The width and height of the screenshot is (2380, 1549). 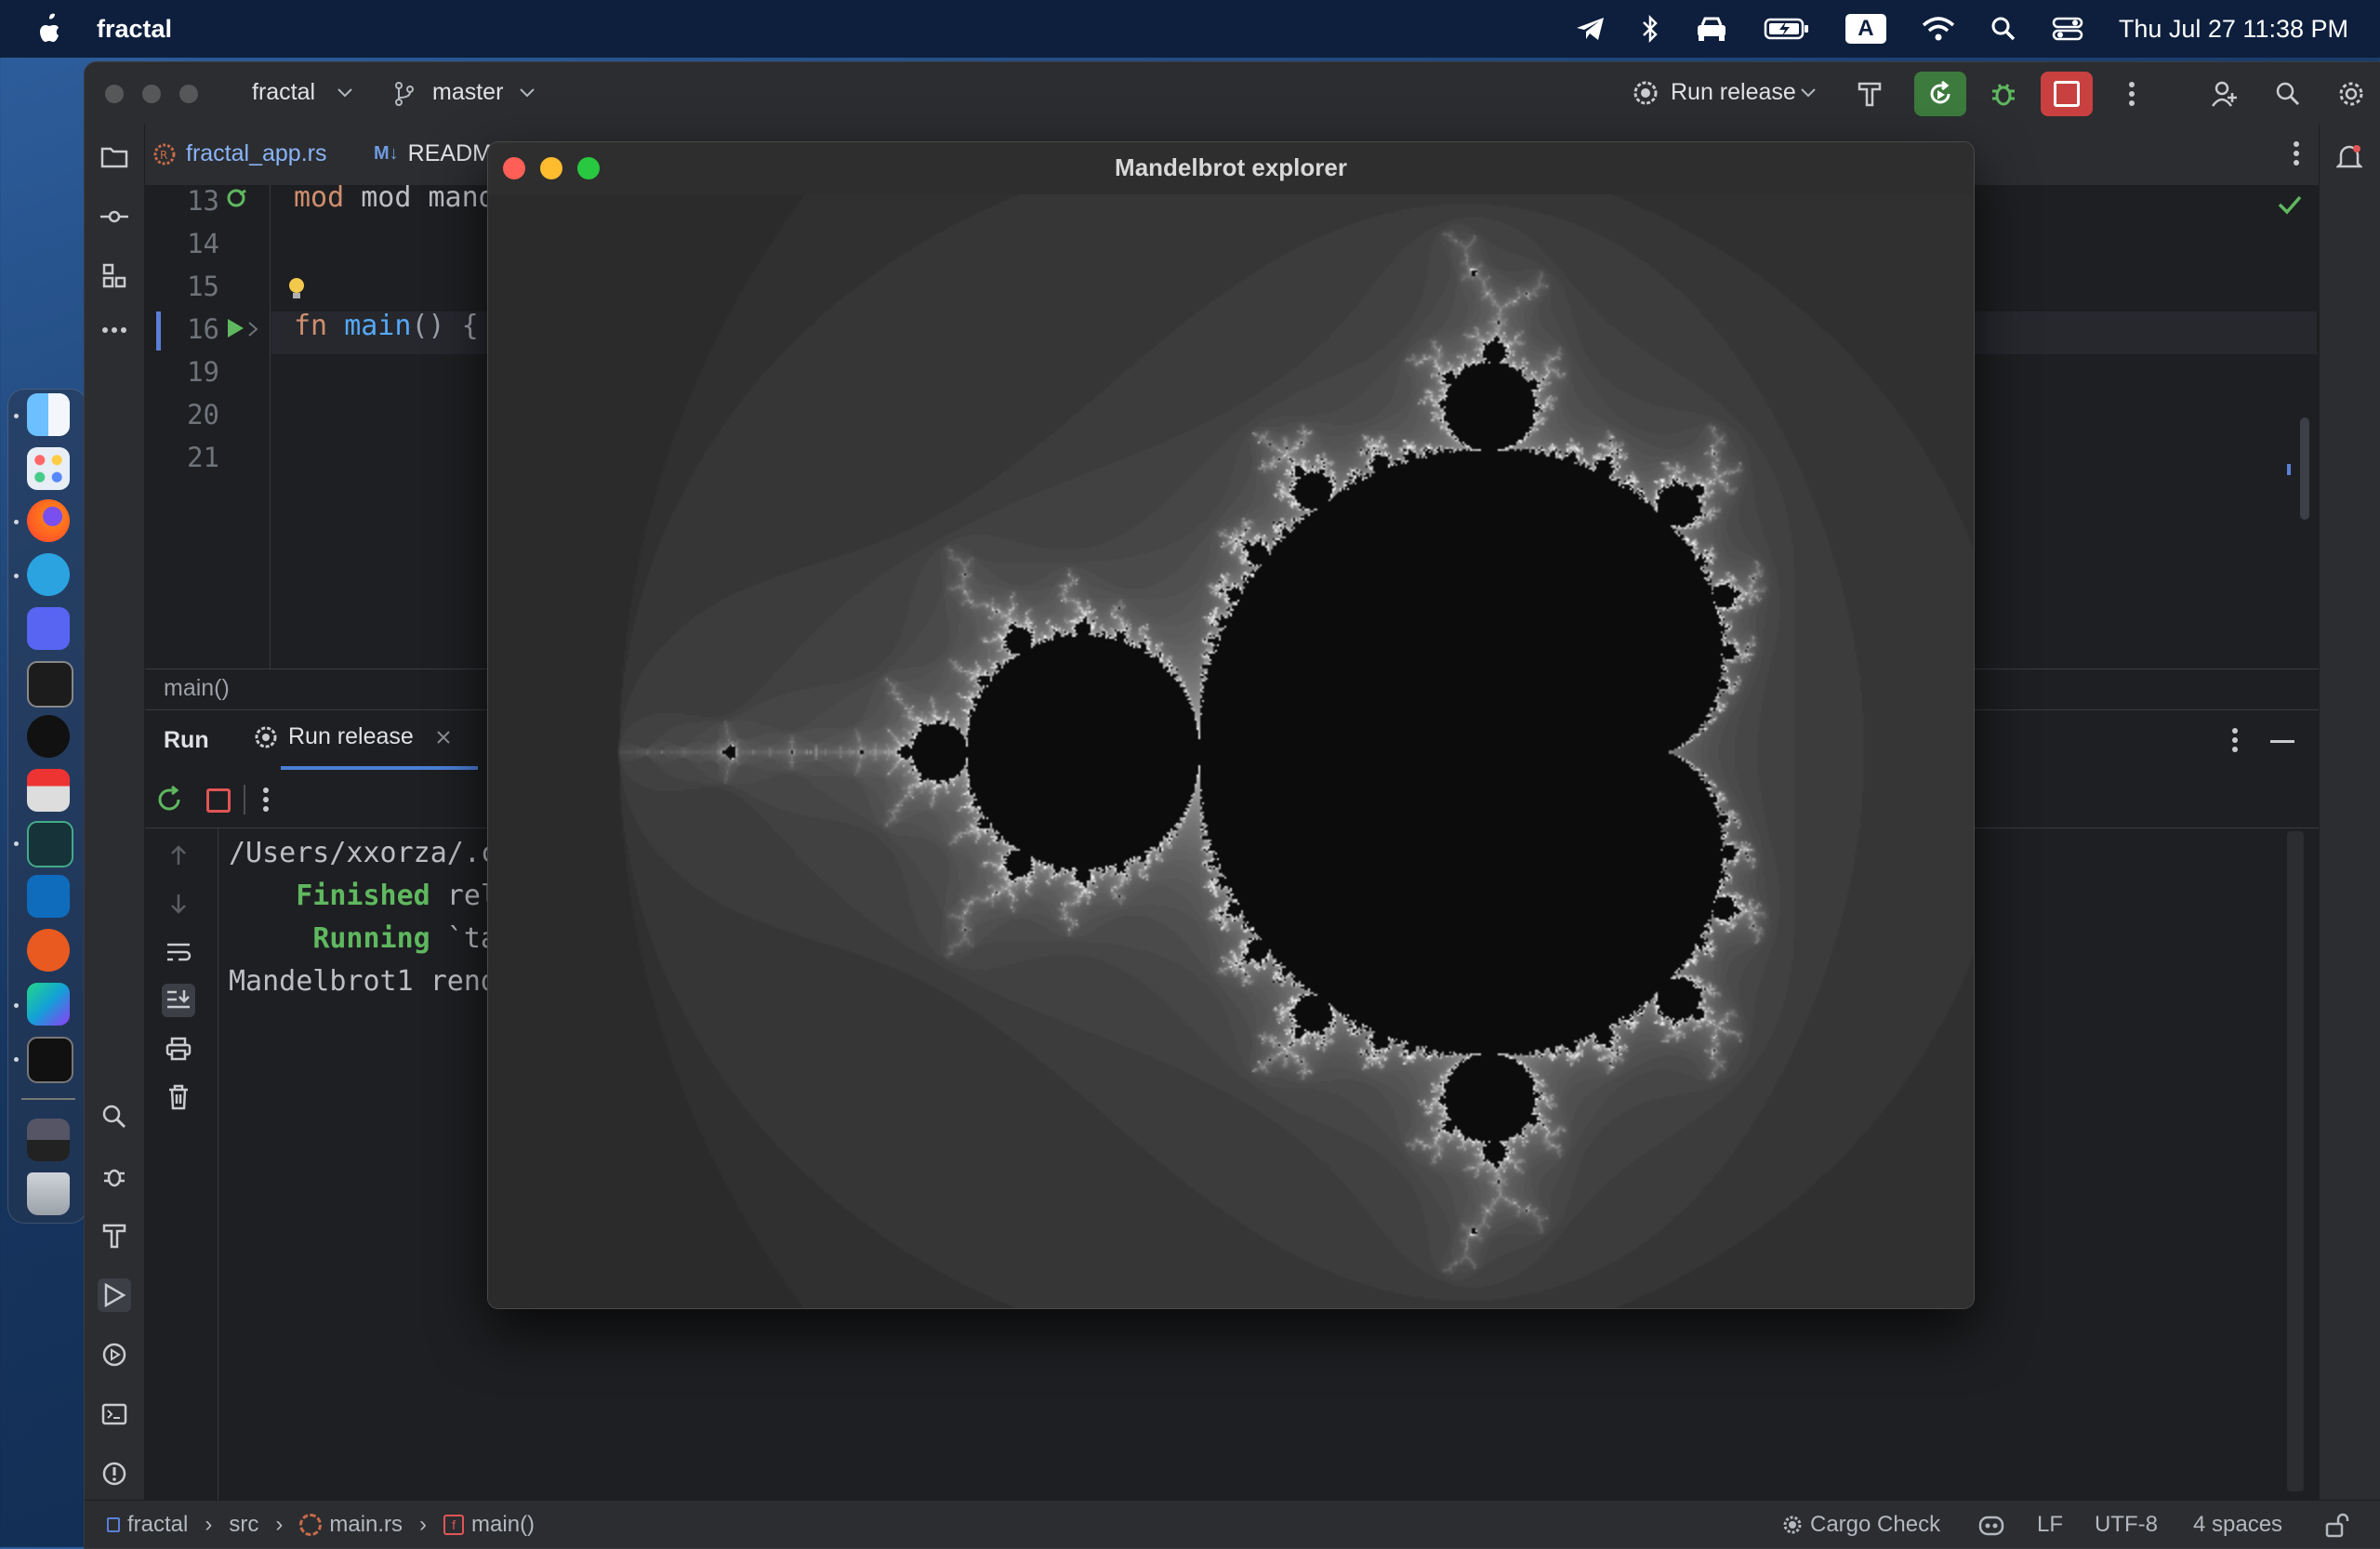 What do you see at coordinates (1591, 29) in the screenshot?
I see `telegram-icon` at bounding box center [1591, 29].